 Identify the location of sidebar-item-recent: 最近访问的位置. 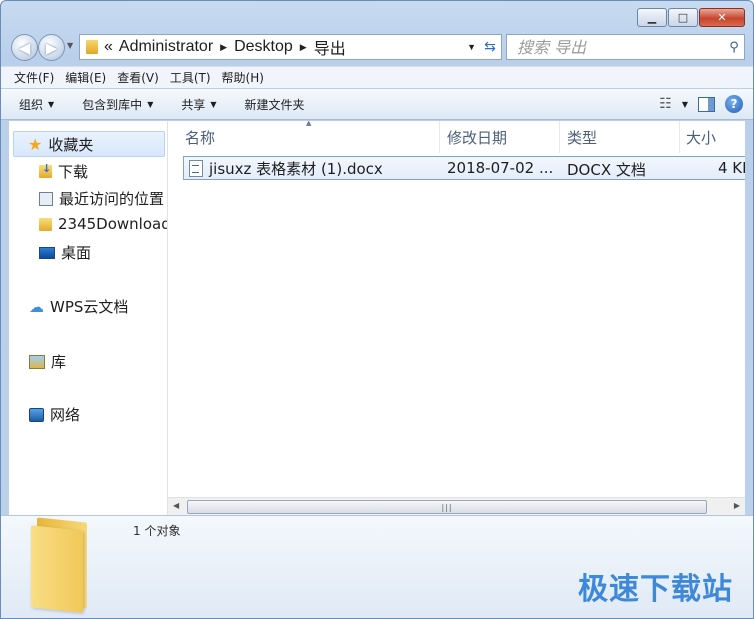
(101, 198).